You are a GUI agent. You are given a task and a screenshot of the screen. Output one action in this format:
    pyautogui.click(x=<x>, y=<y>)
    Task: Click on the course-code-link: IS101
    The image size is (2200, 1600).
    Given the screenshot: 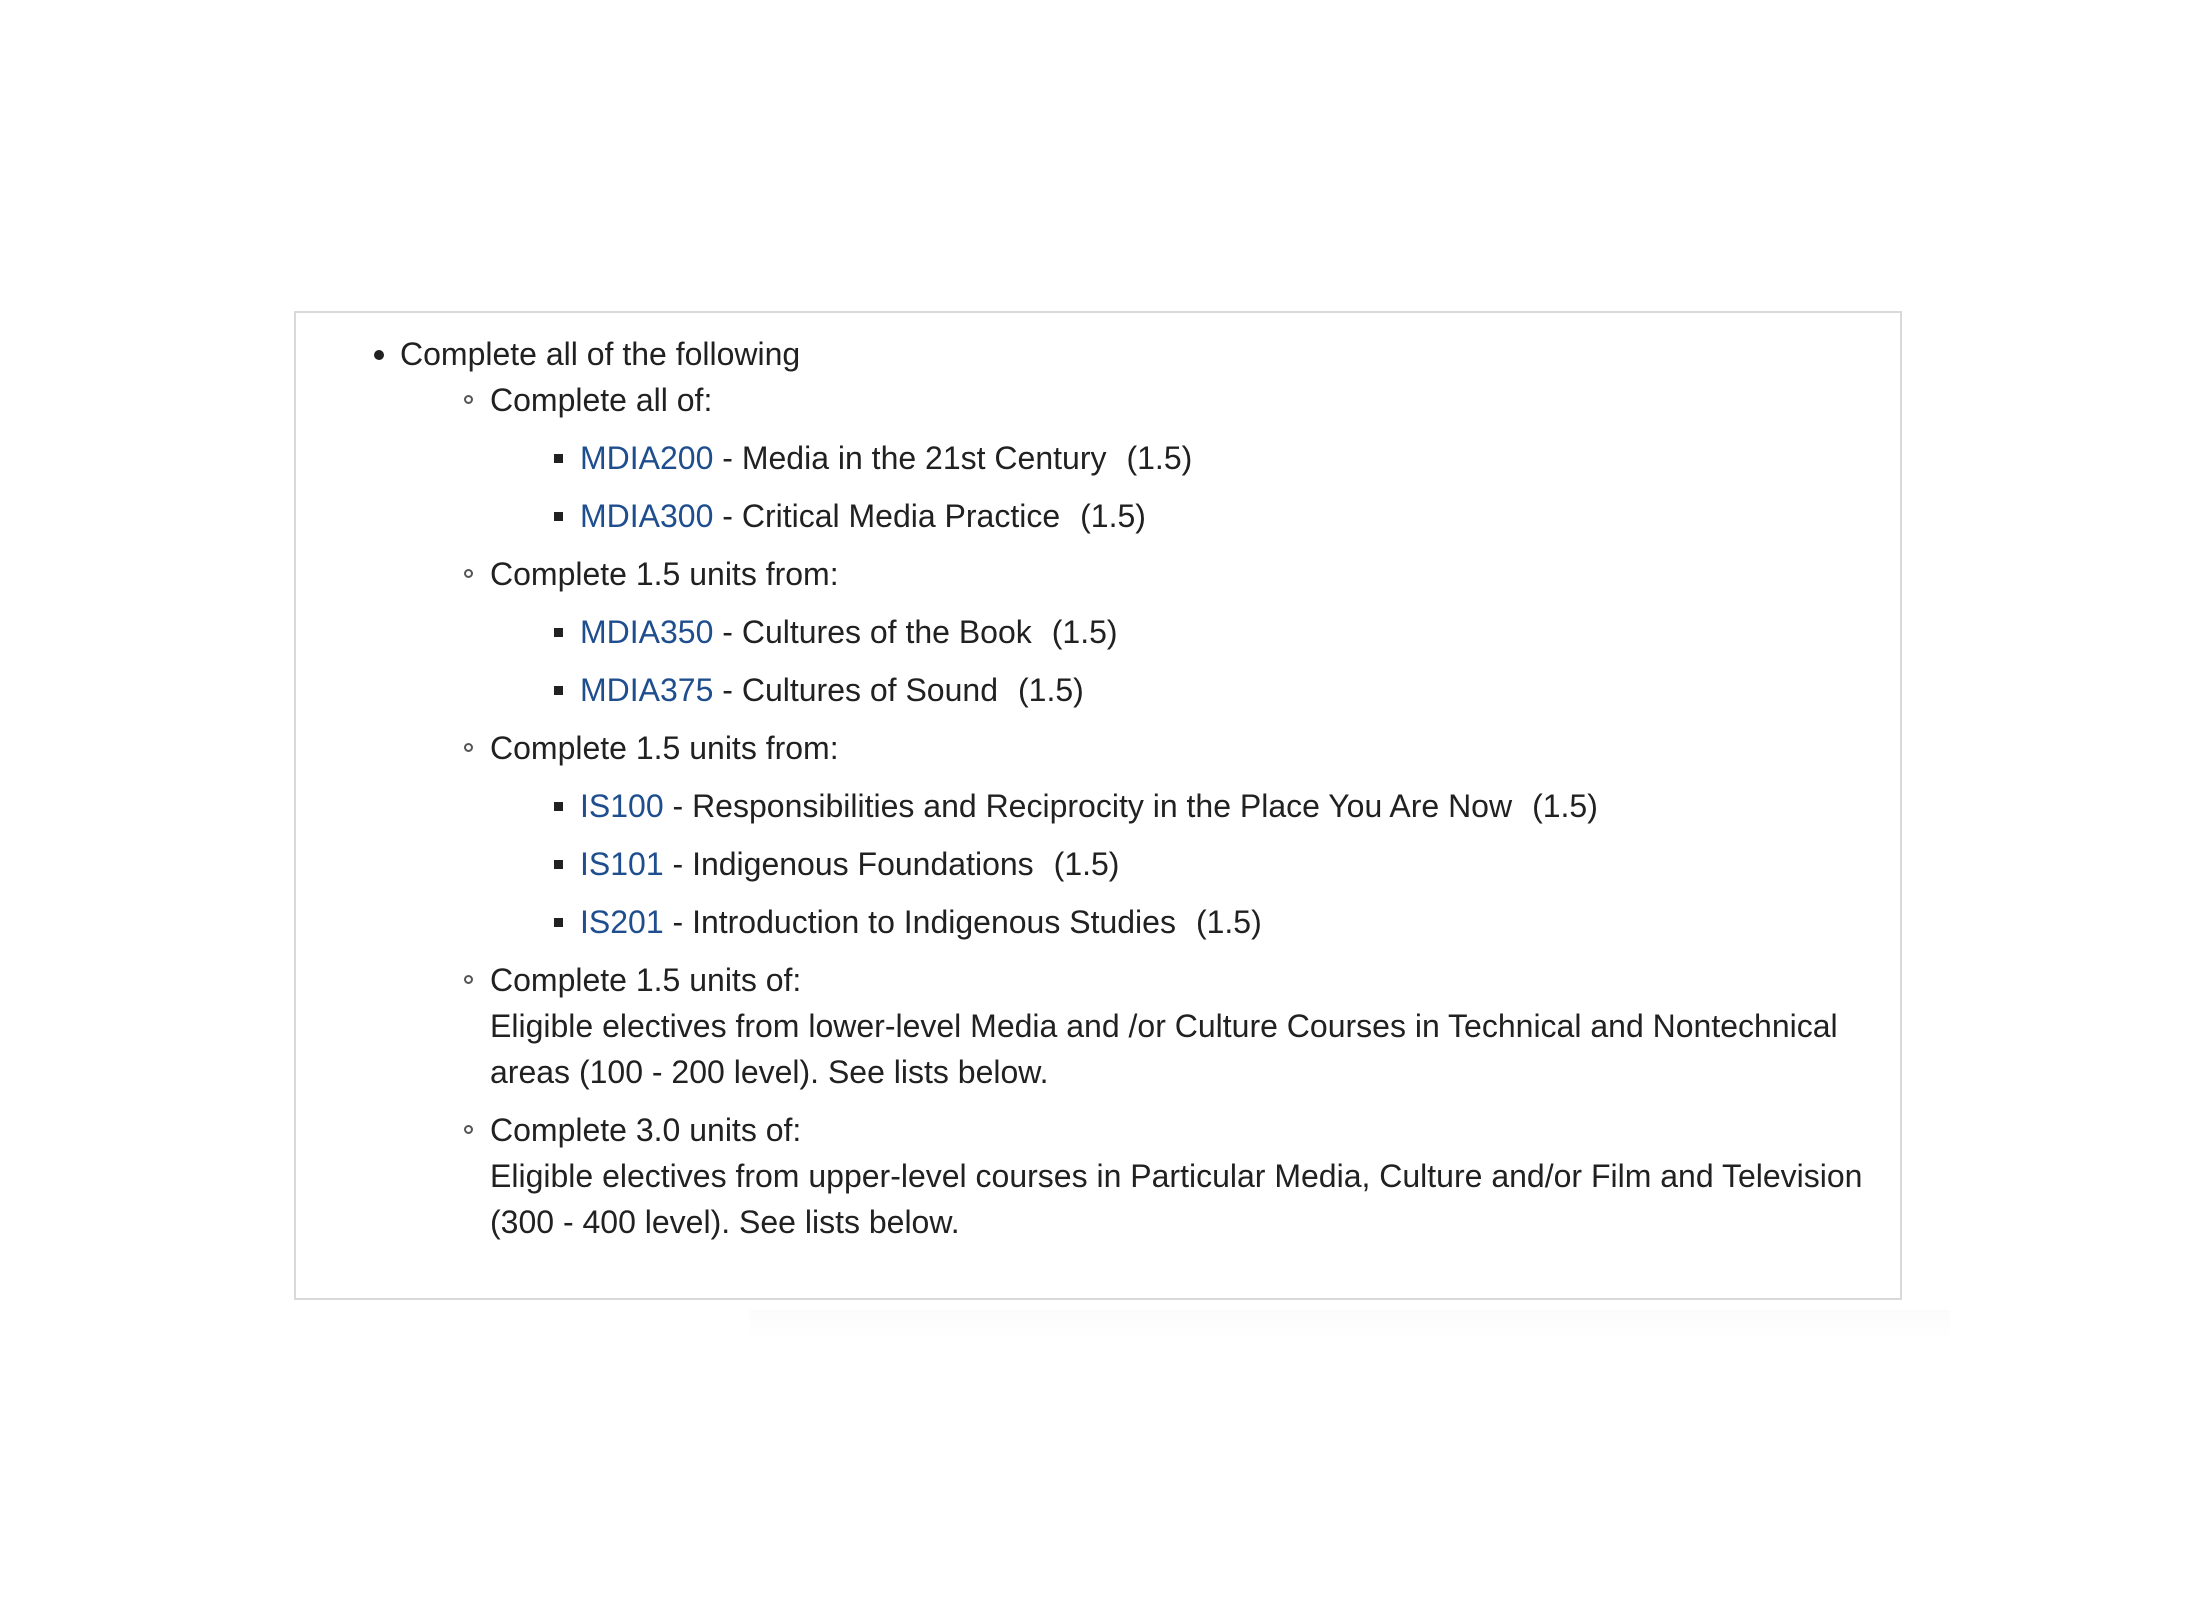 What is the action you would take?
    pyautogui.click(x=622, y=864)
    